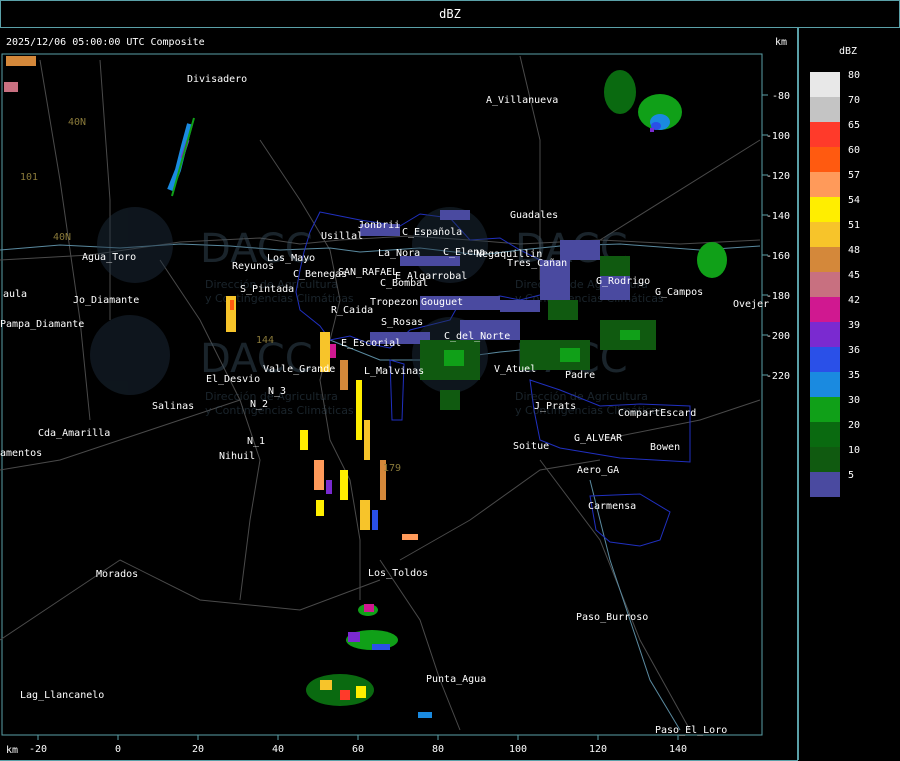 The width and height of the screenshot is (900, 761). Describe the element at coordinates (623, 281) in the screenshot. I see `place-label: G_Rodrigo` at that location.